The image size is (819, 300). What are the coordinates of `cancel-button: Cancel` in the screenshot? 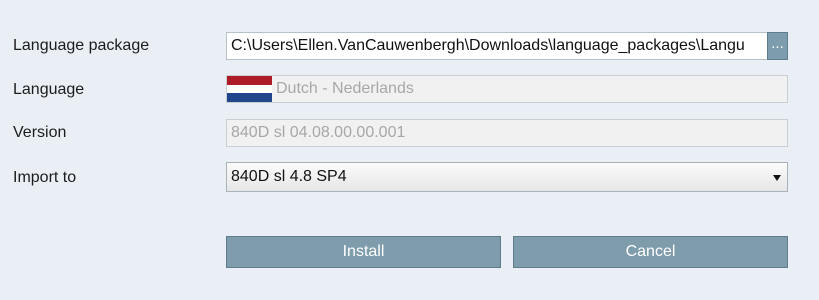 It's located at (650, 252).